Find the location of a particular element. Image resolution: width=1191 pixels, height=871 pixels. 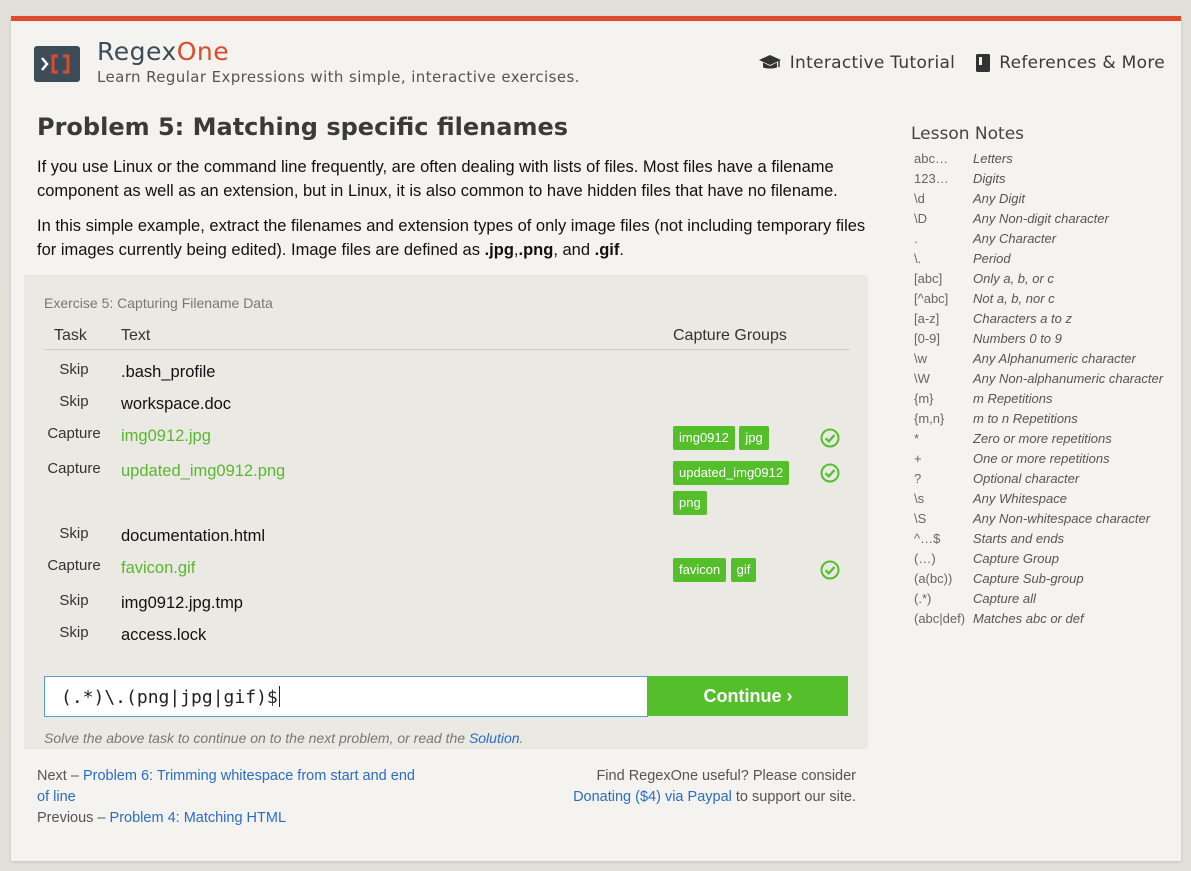

note-syntax: (…) is located at coordinates (925, 558).